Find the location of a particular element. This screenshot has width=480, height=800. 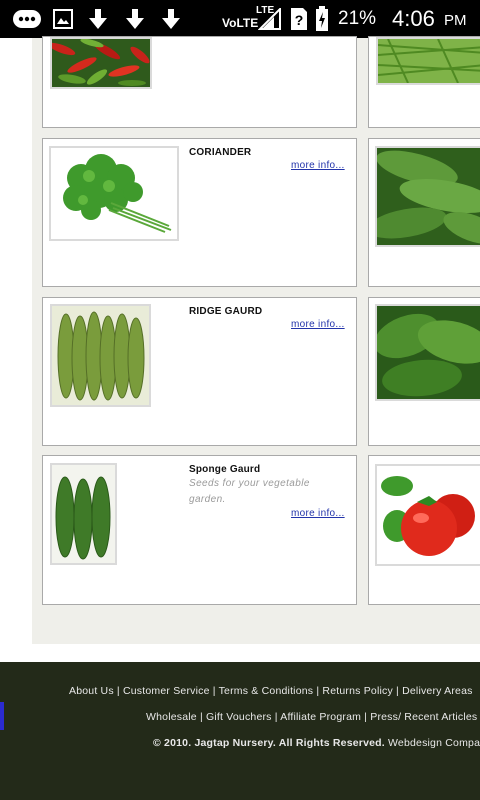

product-image-beans is located at coordinates (428, 61).